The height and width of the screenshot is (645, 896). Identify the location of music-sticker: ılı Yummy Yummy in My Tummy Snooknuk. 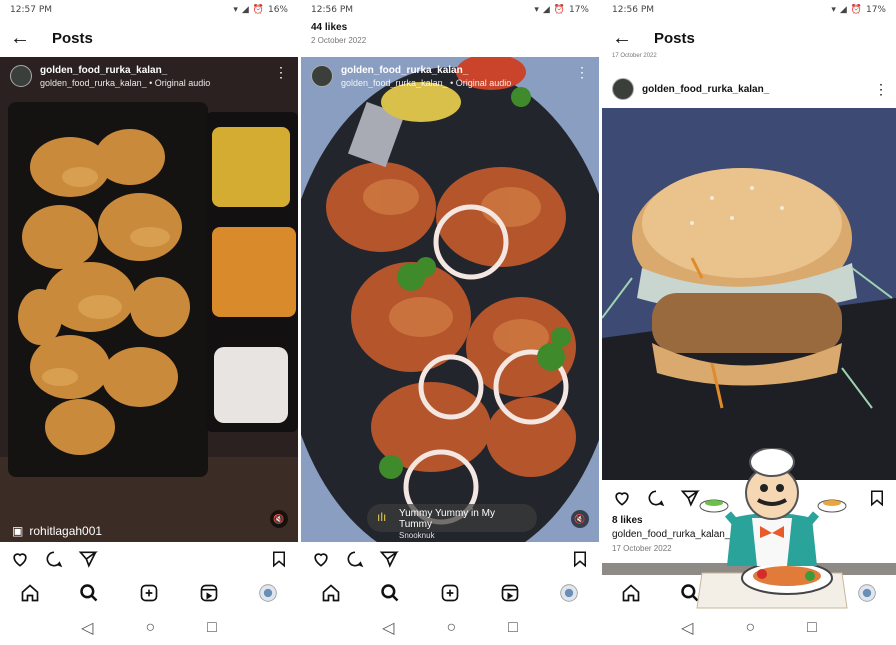
(452, 522).